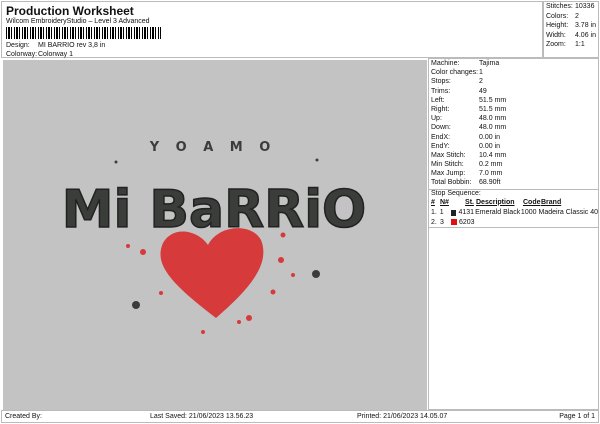 The width and height of the screenshot is (600, 424). Describe the element at coordinates (528, 213) in the screenshot. I see `thread-code: 1000` at that location.